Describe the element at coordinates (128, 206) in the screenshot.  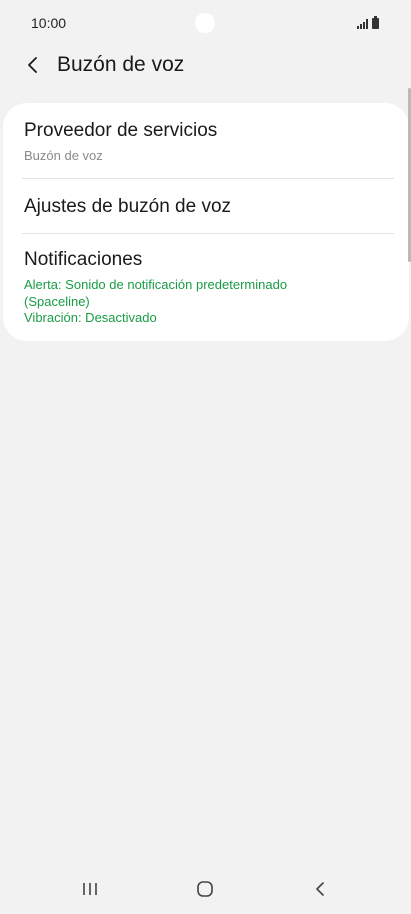
I see `voicemail-settings-title: Ajustes de buzón de voz` at that location.